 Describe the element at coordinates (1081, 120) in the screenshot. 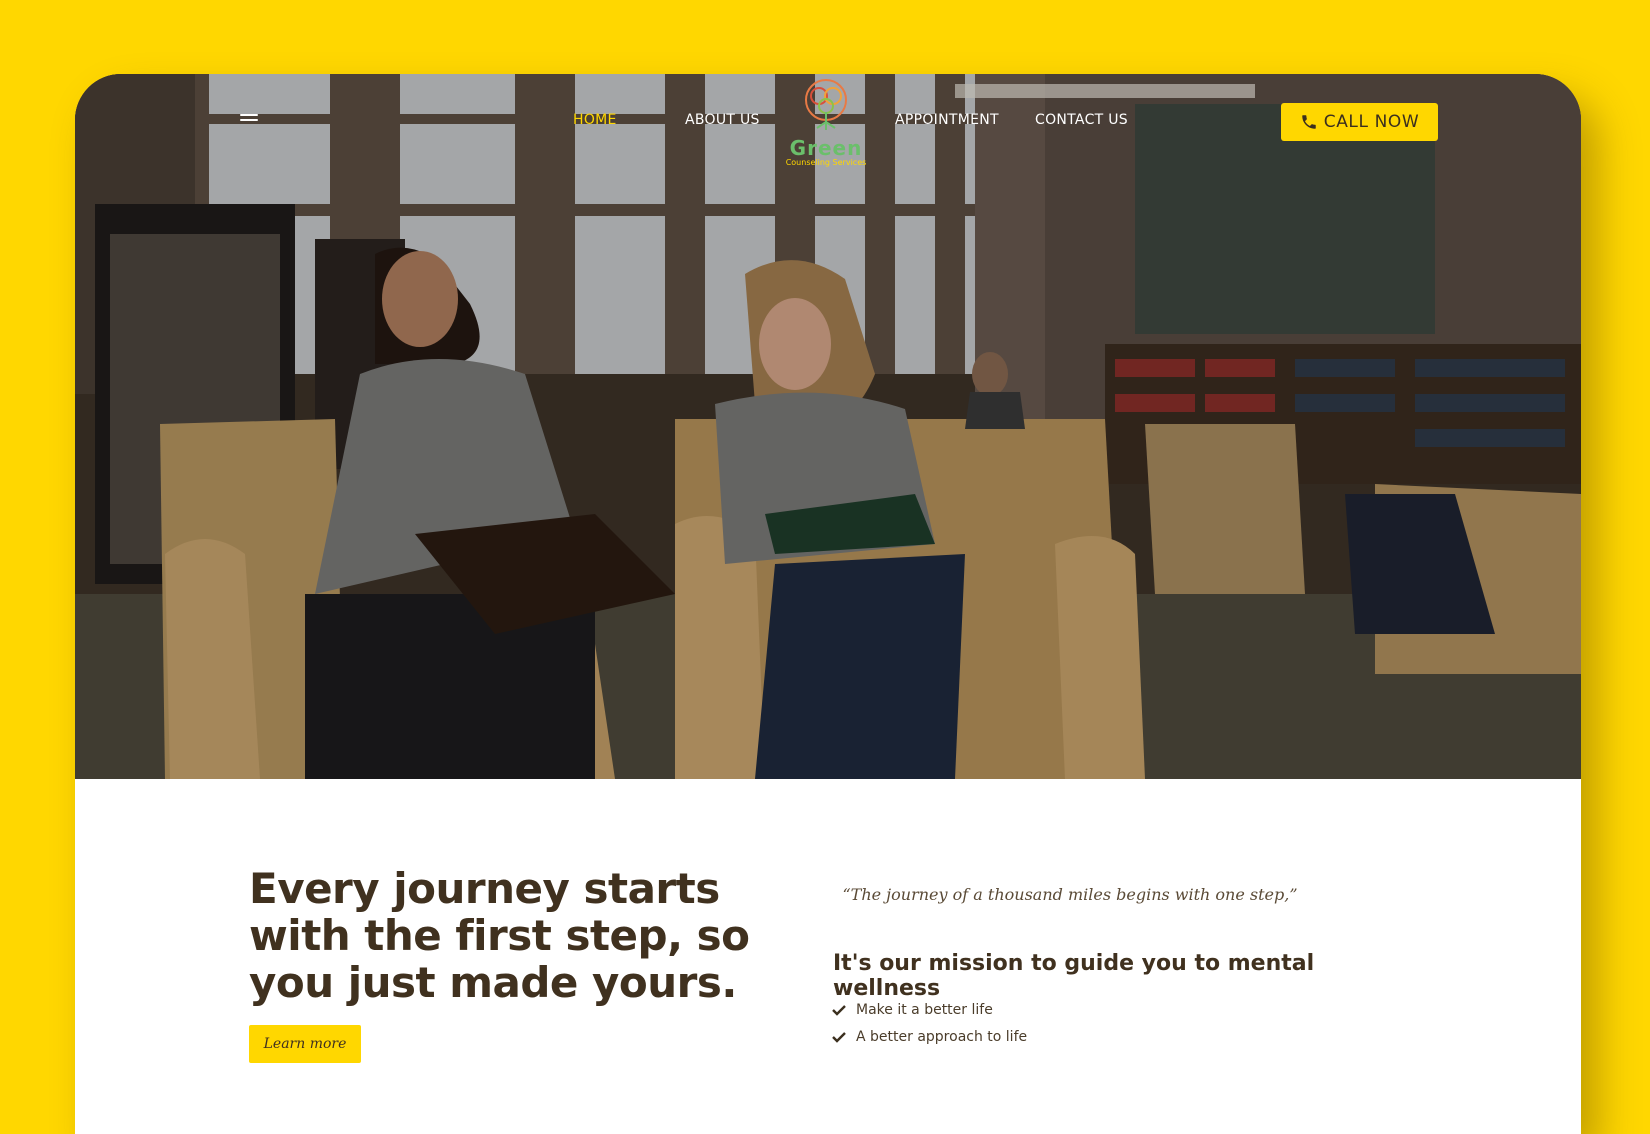

I see `nav-contact-us: CONTACT US` at that location.